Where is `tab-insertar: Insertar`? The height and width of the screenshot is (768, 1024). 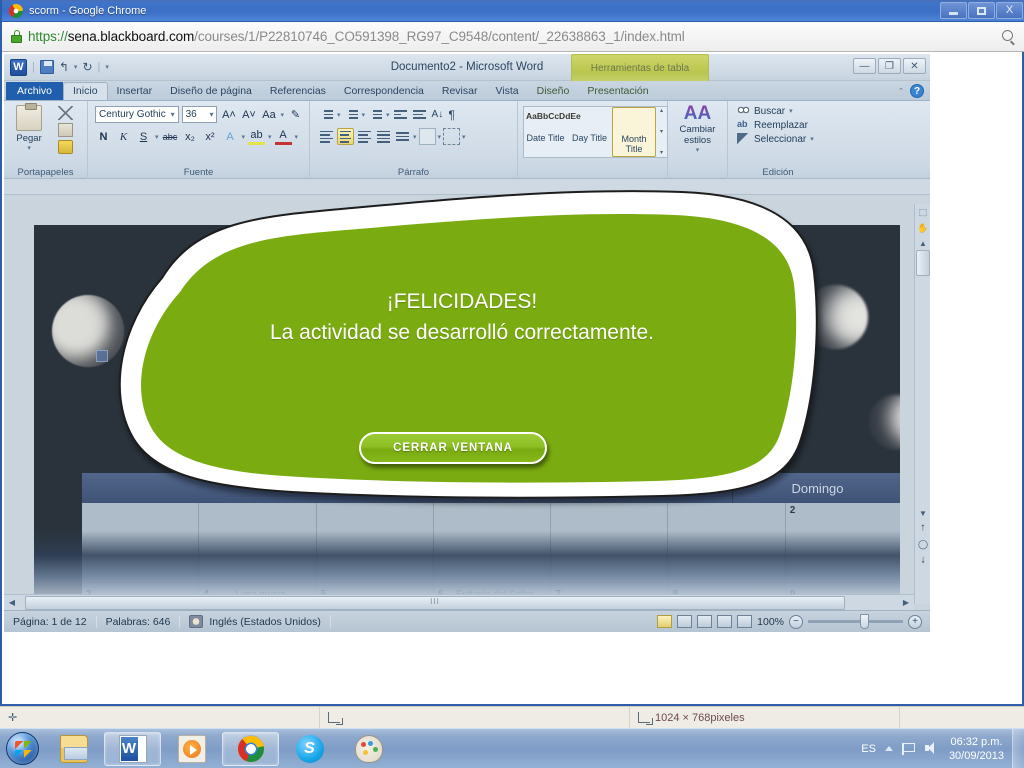
tab-insertar: Insertar is located at coordinates (135, 91).